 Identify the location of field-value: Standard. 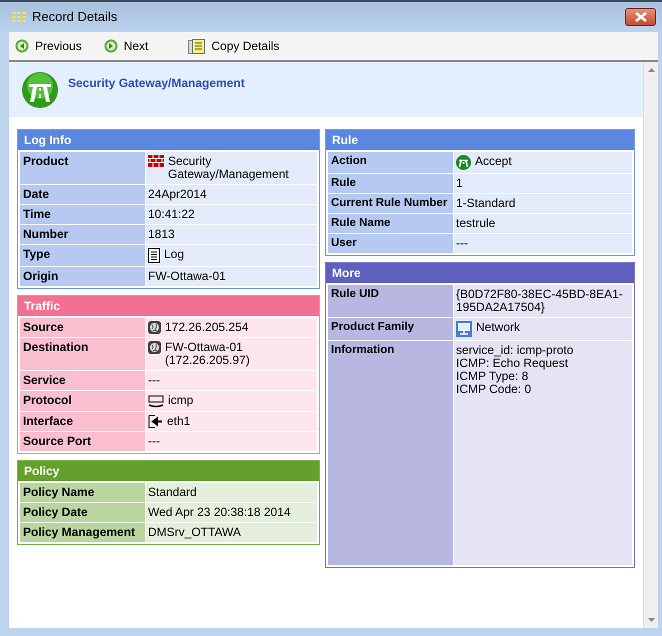
(172, 492).